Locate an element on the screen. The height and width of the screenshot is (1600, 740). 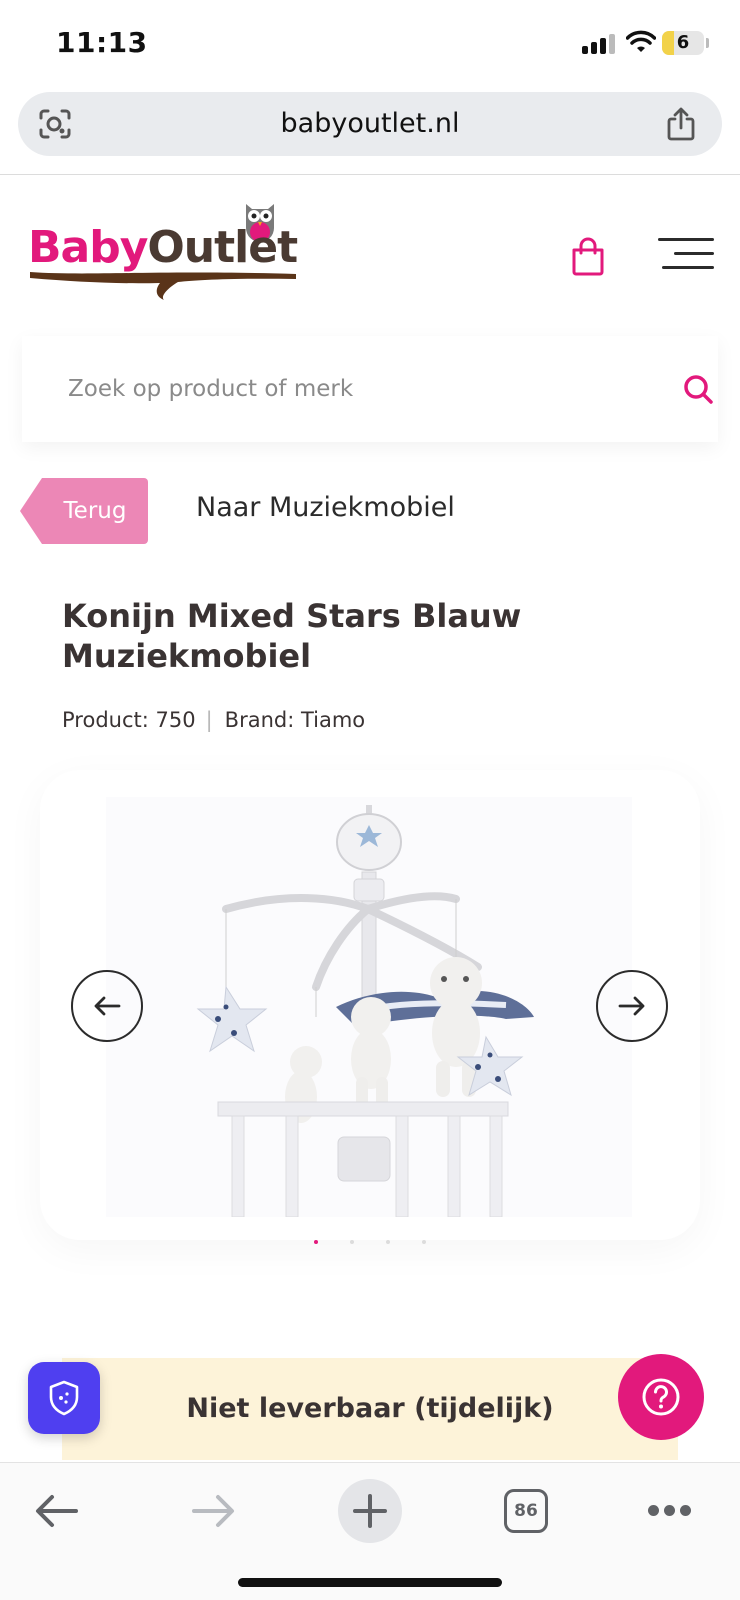
signal-icon is located at coordinates (599, 44).